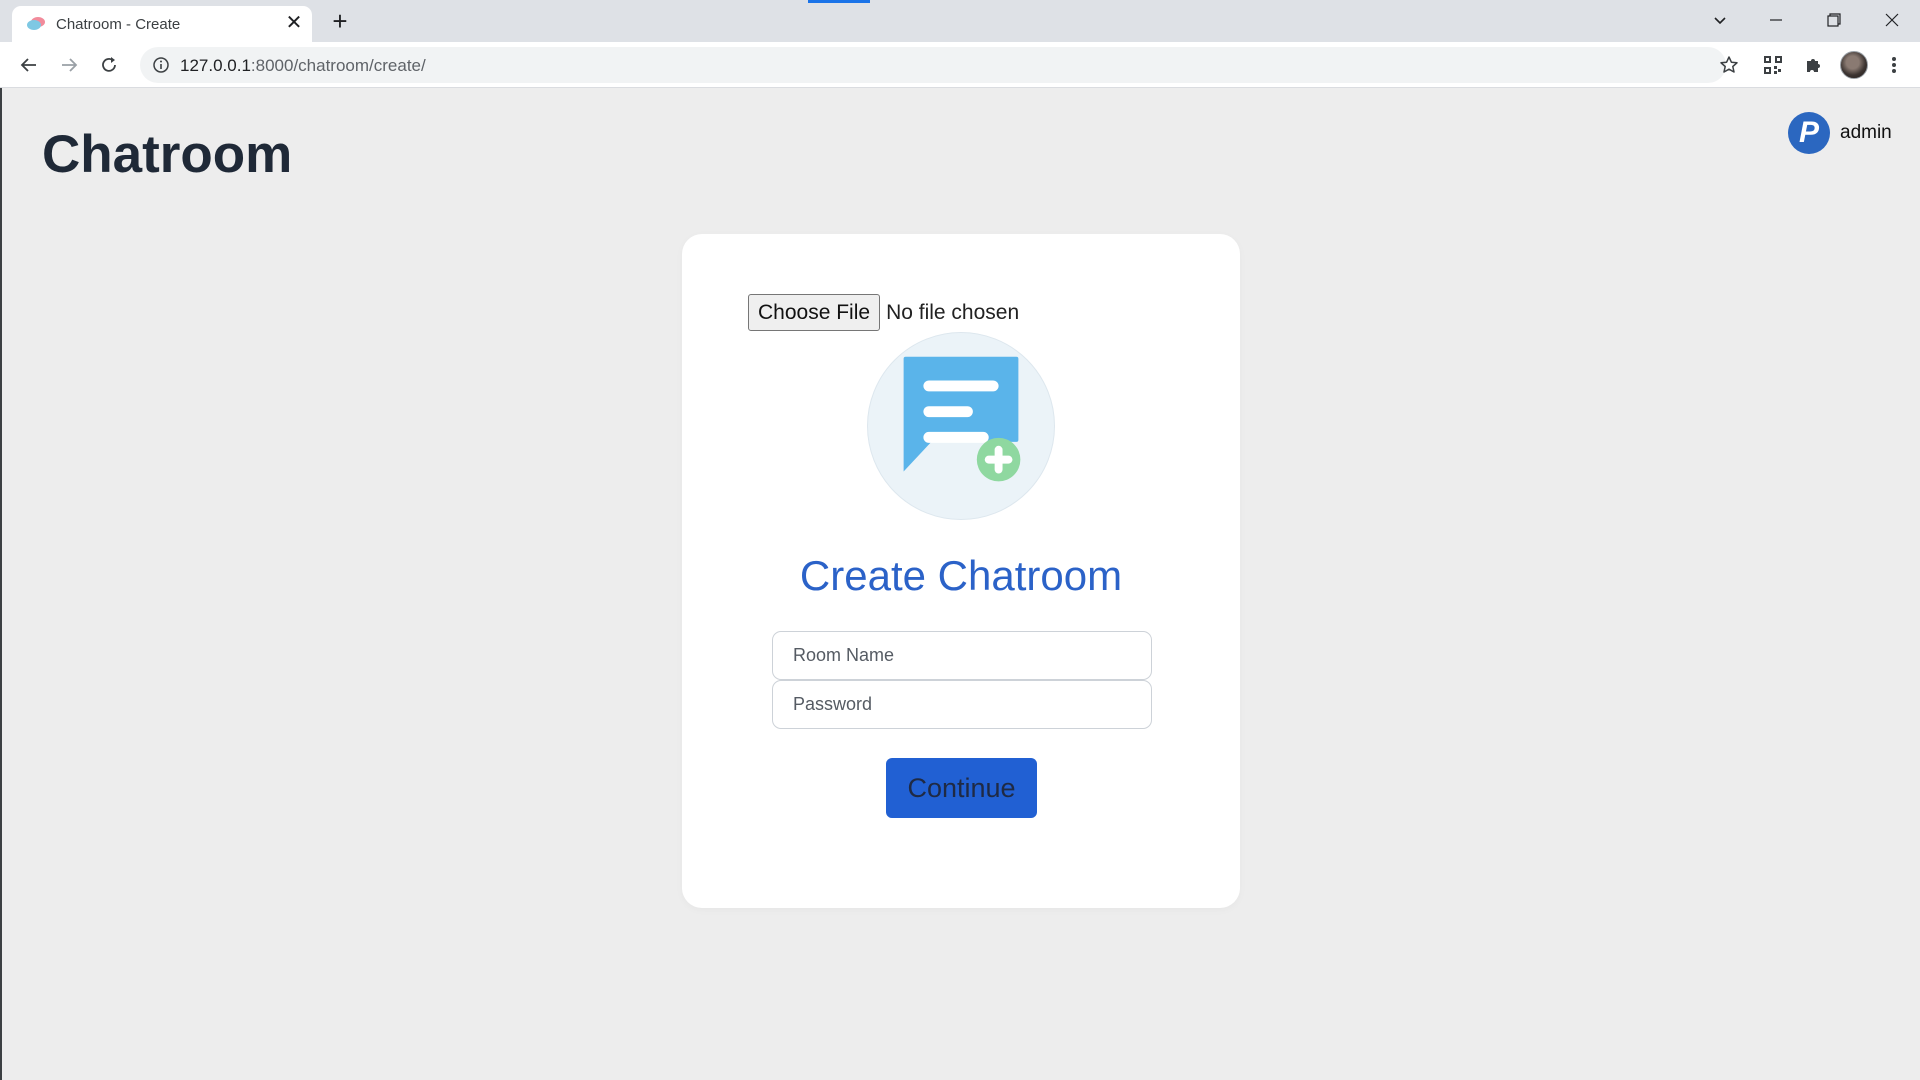  Describe the element at coordinates (1866, 132) in the screenshot. I see `username: admin` at that location.